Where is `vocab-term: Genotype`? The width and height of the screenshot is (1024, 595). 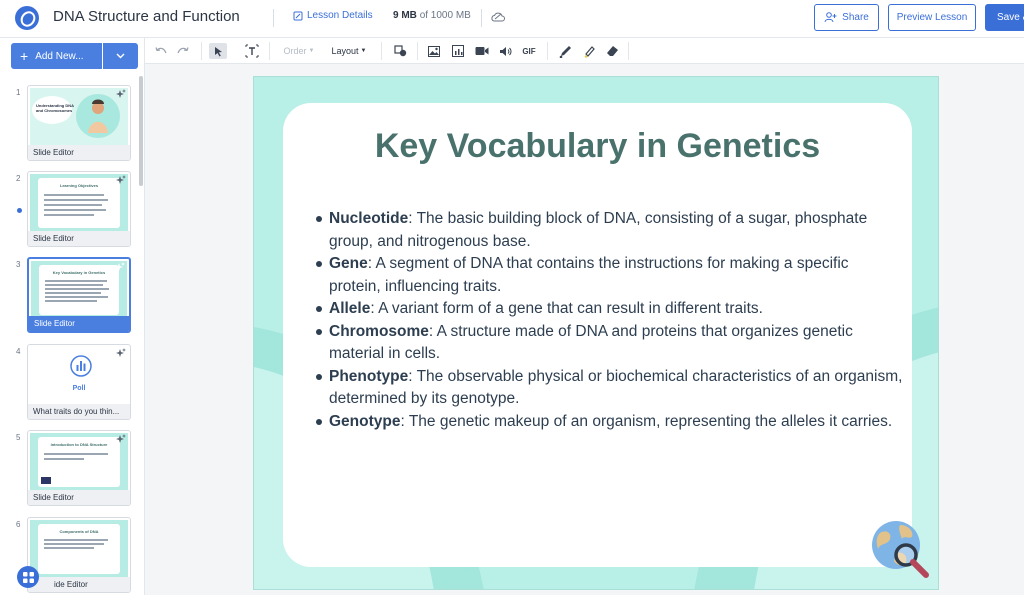 vocab-term: Genotype is located at coordinates (365, 421).